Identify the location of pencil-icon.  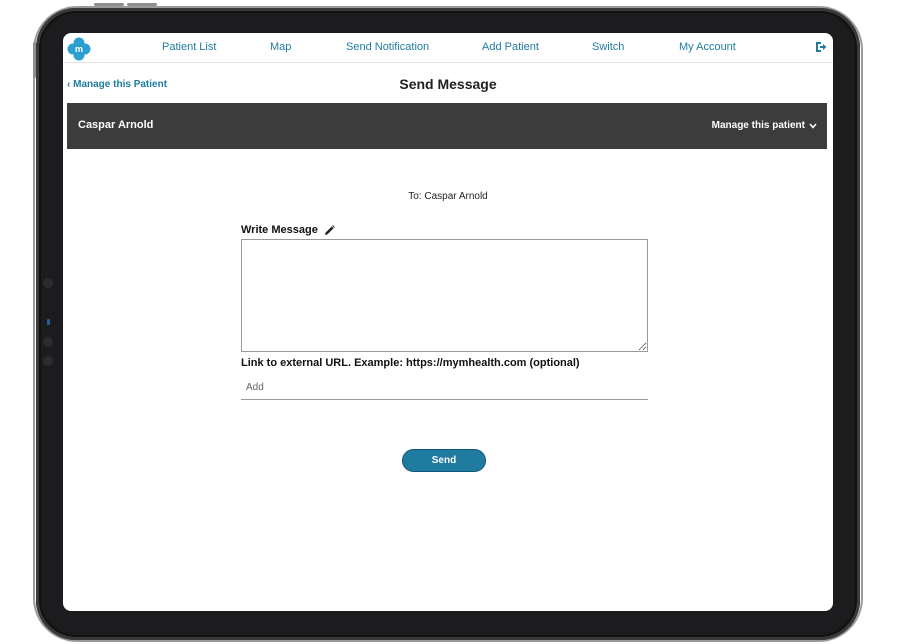
(329, 229).